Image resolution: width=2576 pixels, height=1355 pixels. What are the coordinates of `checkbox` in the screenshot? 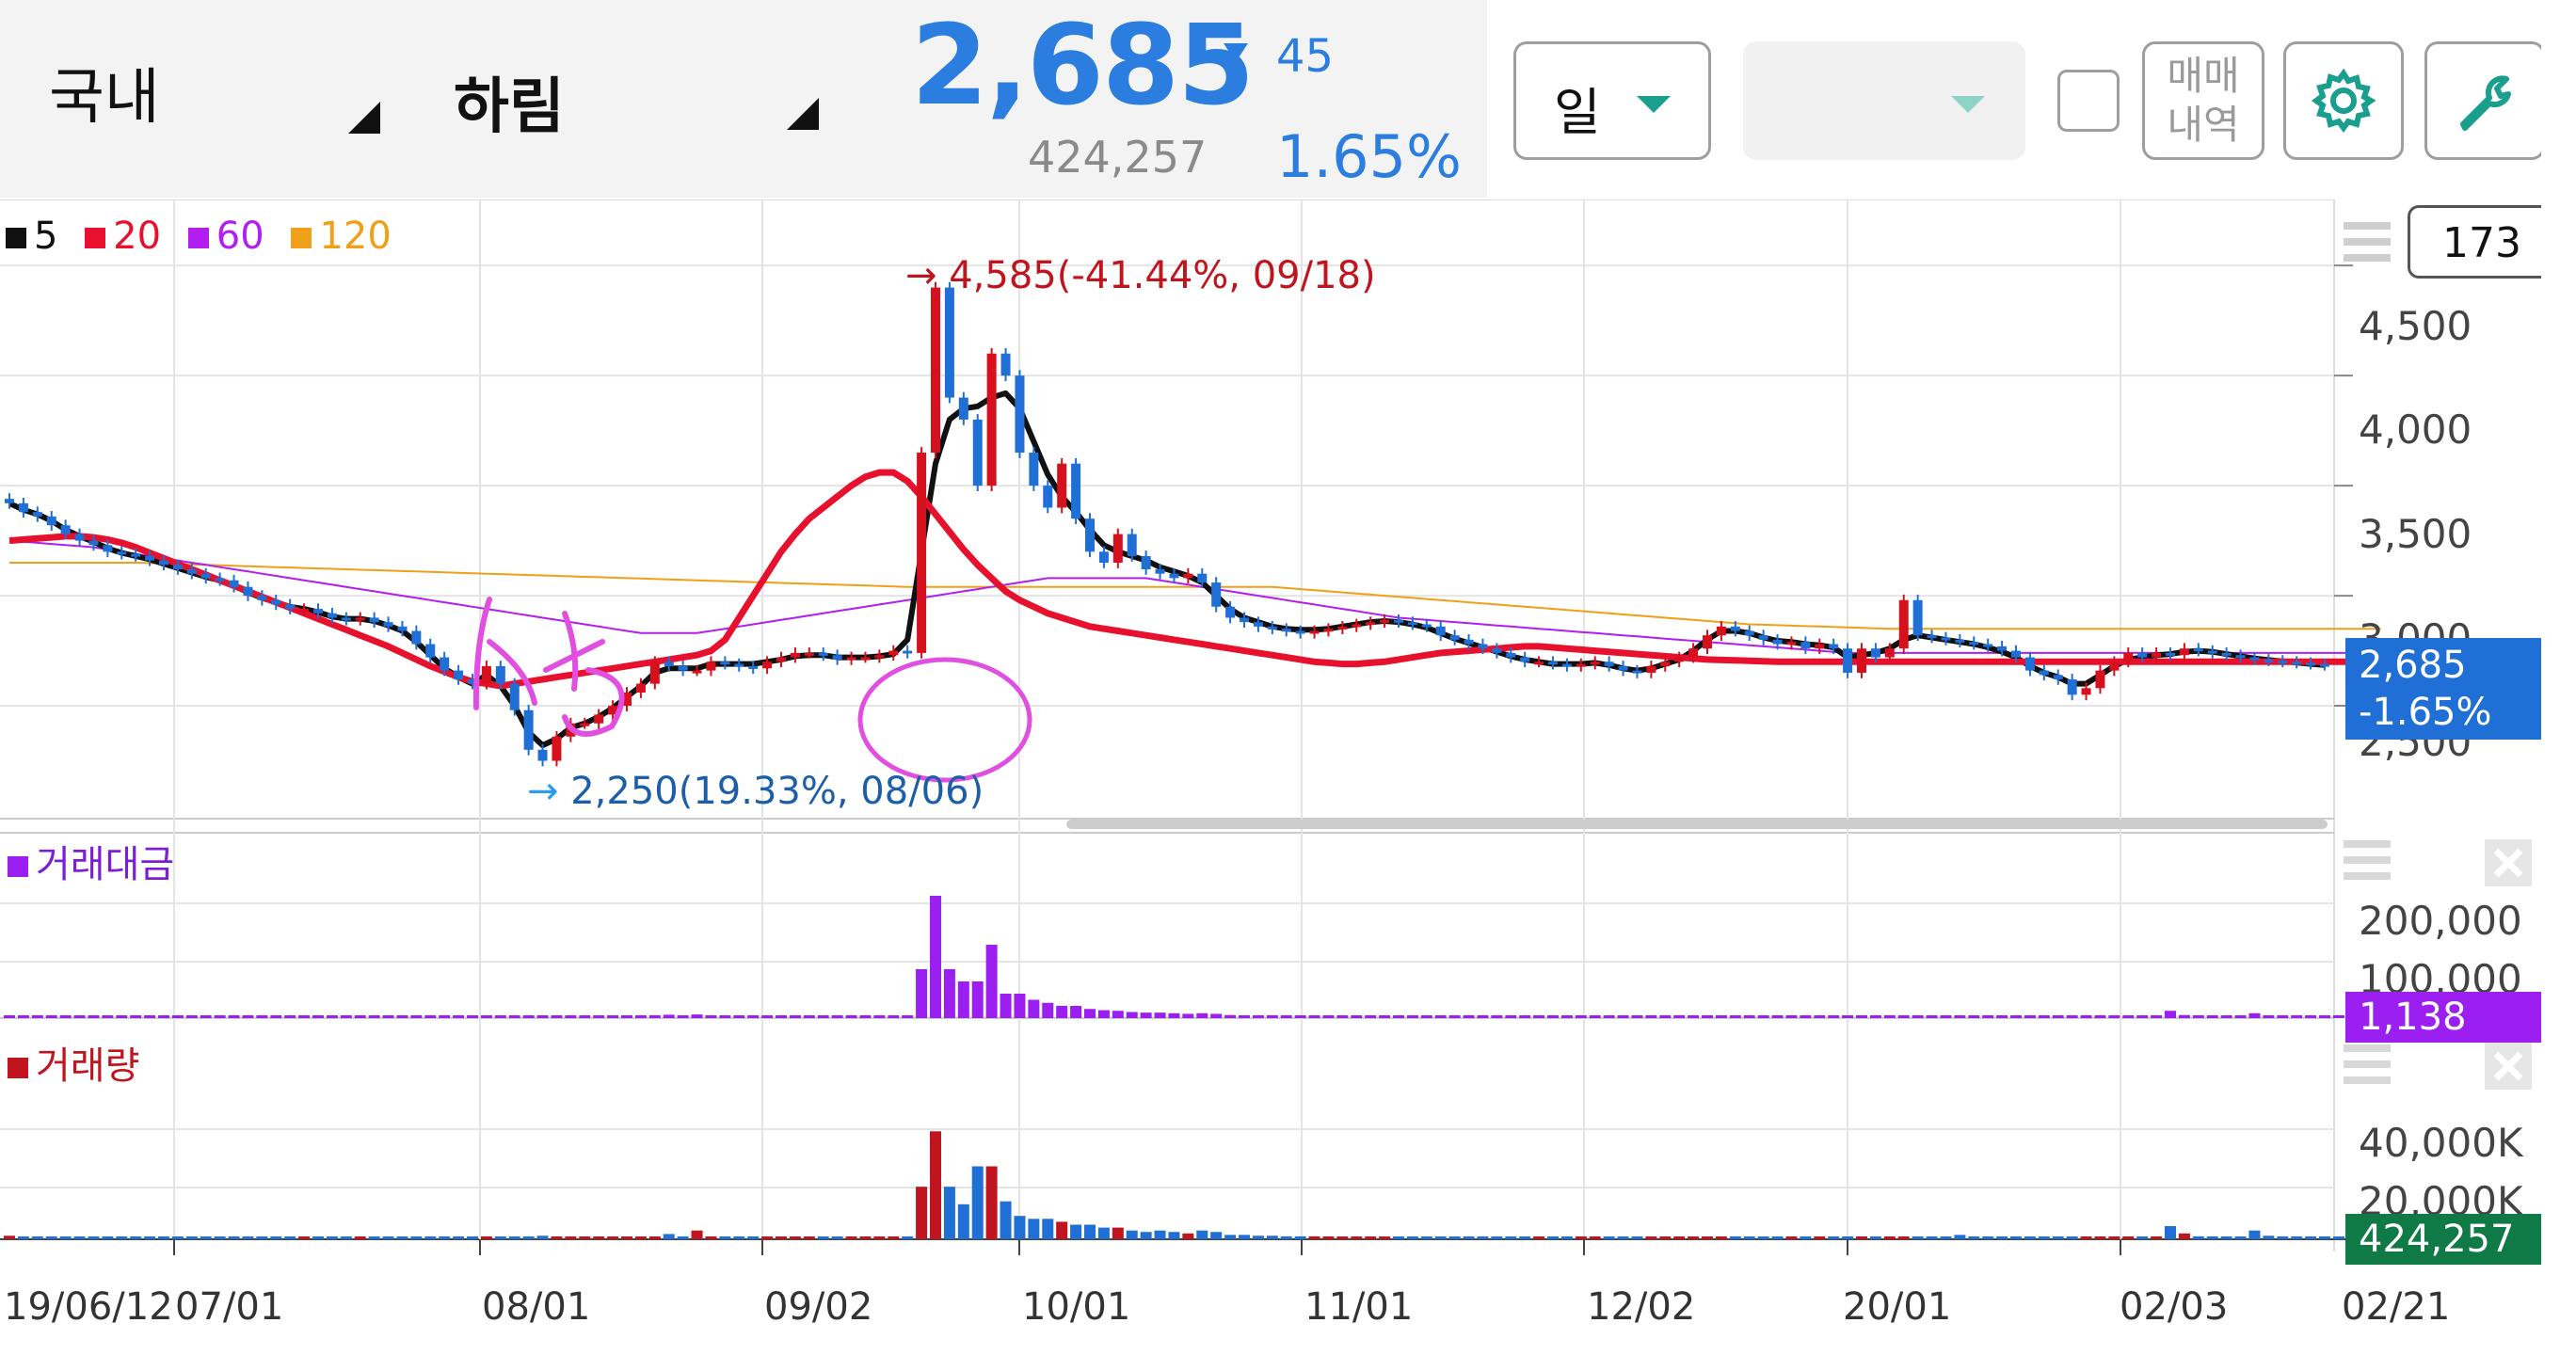 It's located at (2088, 101).